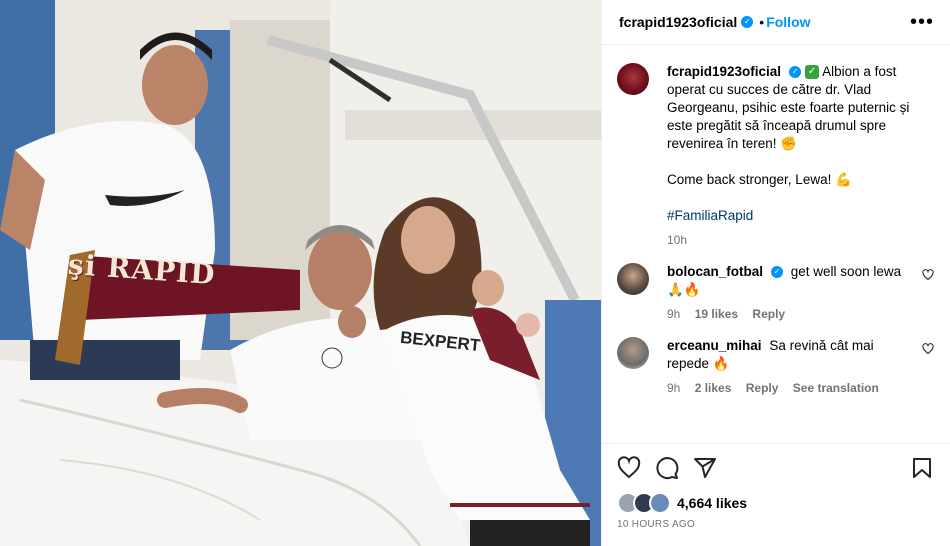 Image resolution: width=950 pixels, height=546 pixels. What do you see at coordinates (705, 470) in the screenshot?
I see `share-icon` at bounding box center [705, 470].